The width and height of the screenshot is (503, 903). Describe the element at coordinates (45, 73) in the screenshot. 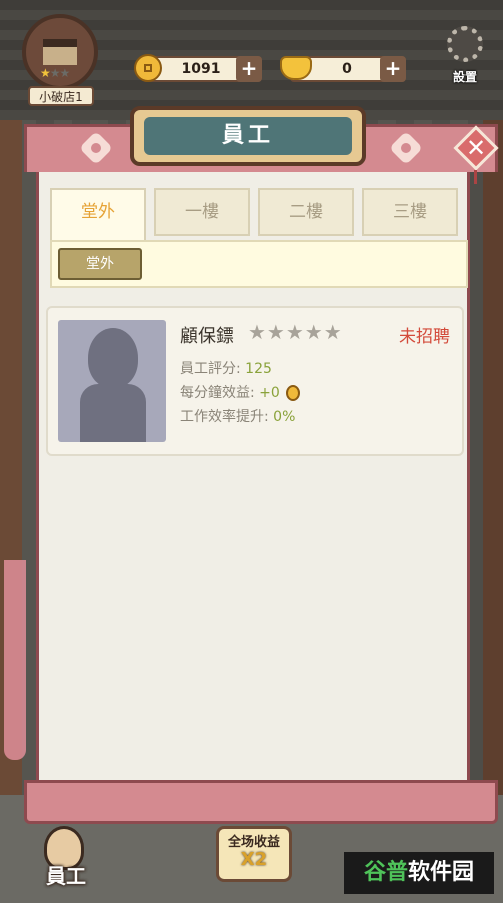

I see `star-filled-icon: ★` at that location.